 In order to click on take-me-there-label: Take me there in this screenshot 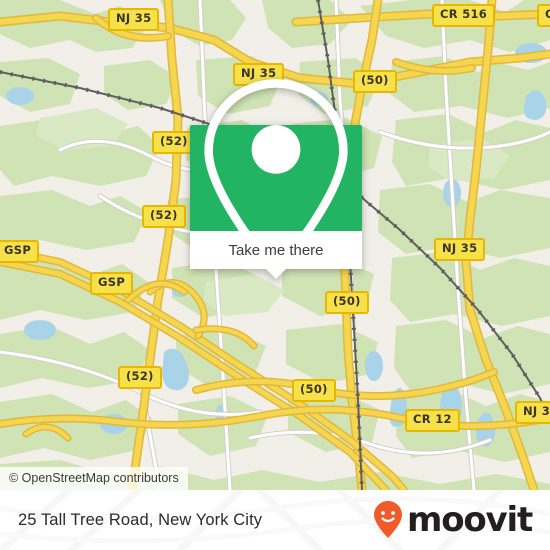, I will do `click(276, 250)`.